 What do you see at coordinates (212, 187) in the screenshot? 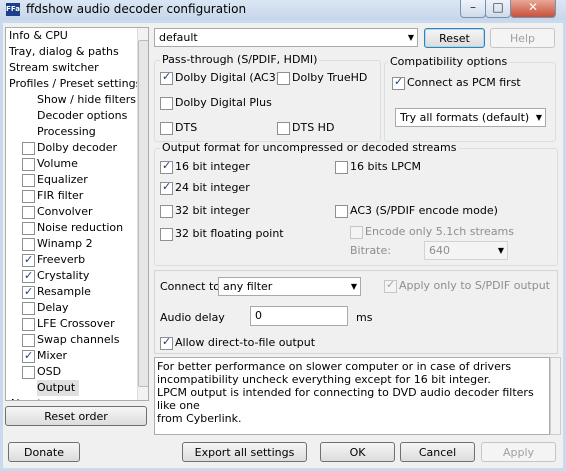
I see `int24-label: 24 bit integer` at bounding box center [212, 187].